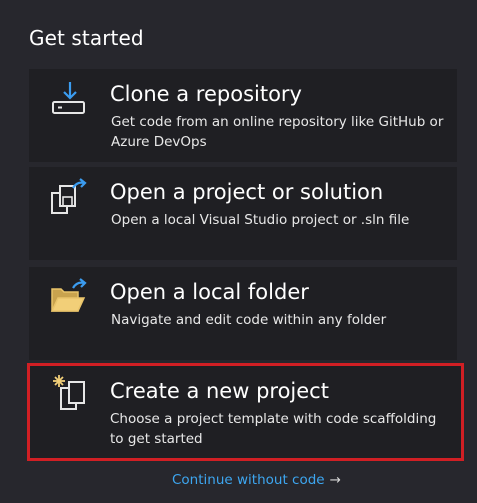 The height and width of the screenshot is (503, 477). I want to click on open-project-icon, so click(69, 197).